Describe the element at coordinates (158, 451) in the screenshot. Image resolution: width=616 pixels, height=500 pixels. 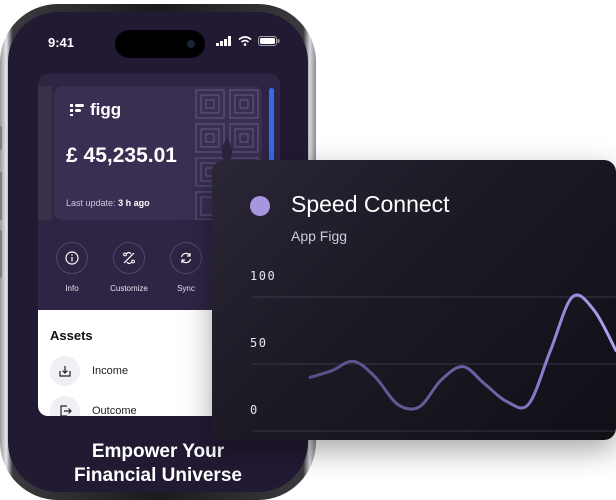
I see `tagline-line1: Empower Your` at that location.